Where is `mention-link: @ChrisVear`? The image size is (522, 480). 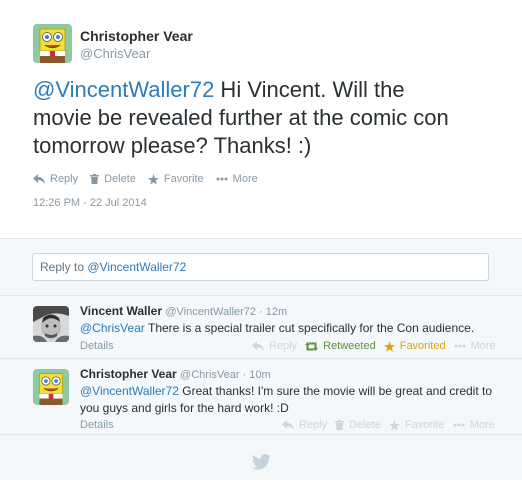
mention-link: @ChrisVear is located at coordinates (112, 328).